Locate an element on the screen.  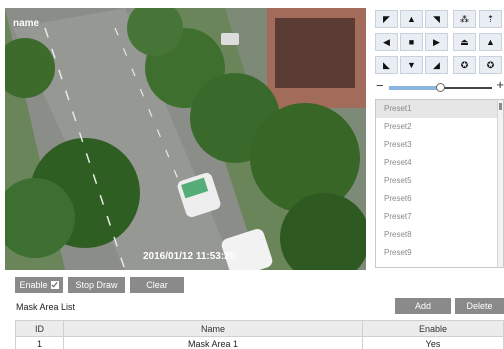
preset-item: Preset6 is located at coordinates (439, 199).